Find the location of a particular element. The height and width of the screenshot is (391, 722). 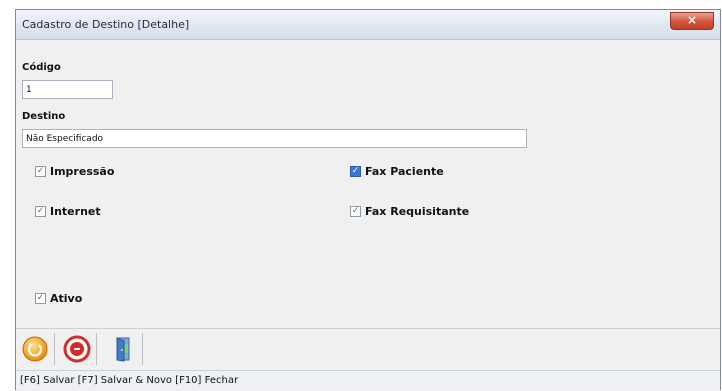

cancel-button is located at coordinates (77, 349).